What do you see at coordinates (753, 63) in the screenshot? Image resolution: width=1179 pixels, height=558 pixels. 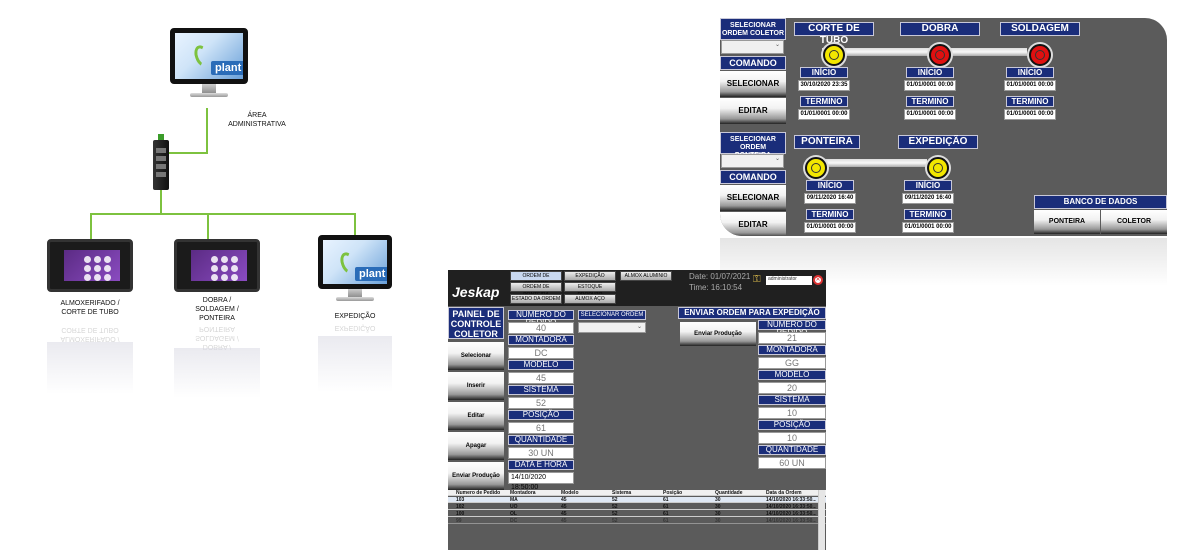 I see `comando-header-1: COMANDO` at bounding box center [753, 63].